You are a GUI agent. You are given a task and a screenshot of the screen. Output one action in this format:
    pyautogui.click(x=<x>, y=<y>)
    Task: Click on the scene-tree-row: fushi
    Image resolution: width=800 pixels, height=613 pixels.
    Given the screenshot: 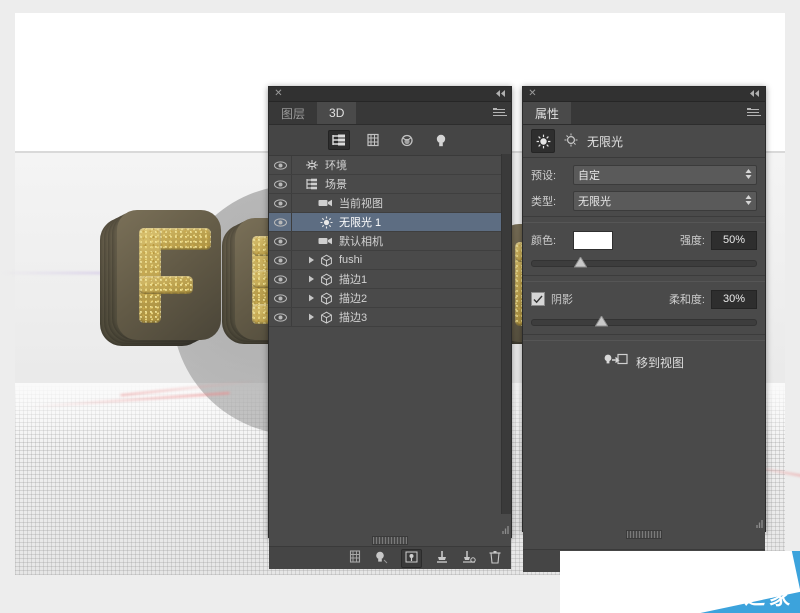 What is the action you would take?
    pyautogui.click(x=390, y=260)
    